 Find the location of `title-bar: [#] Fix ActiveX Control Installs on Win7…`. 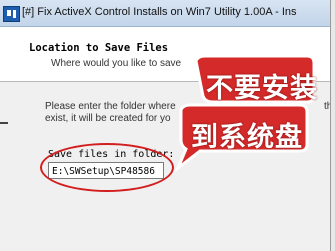

title-bar: [#] Fix ActiveX Control Installs on Win7… is located at coordinates (165, 13).